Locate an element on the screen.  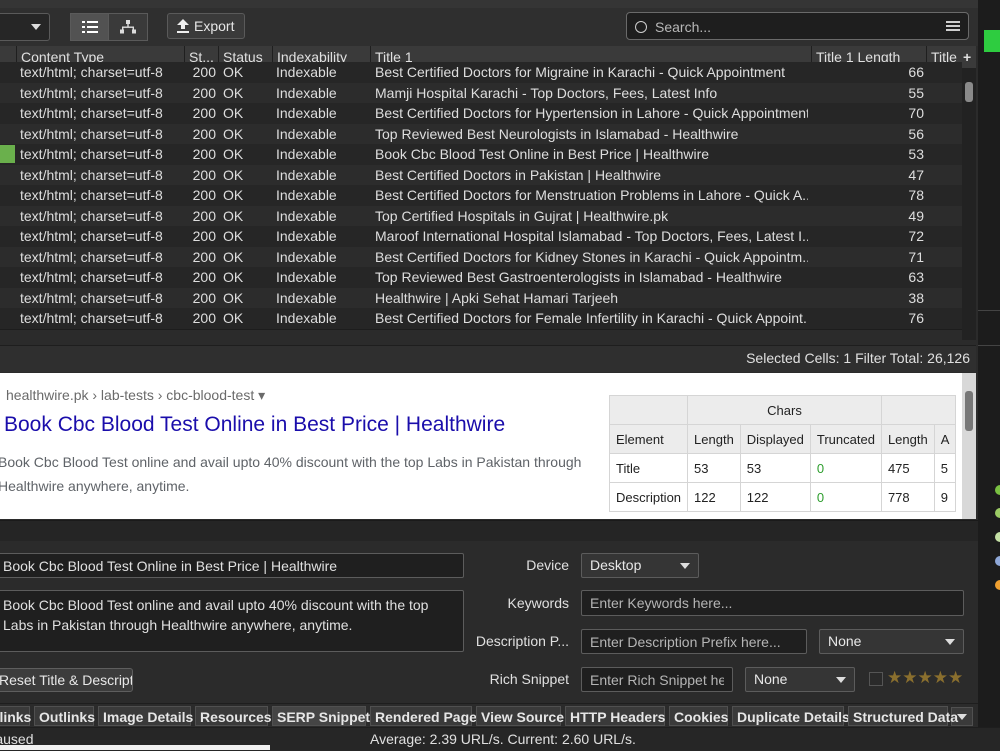
search-input is located at coordinates (795, 27).